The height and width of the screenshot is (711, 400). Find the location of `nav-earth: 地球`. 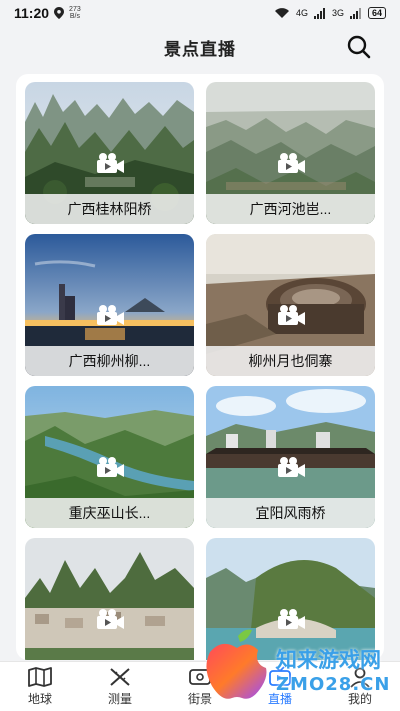

nav-earth: 地球 is located at coordinates (40, 686).